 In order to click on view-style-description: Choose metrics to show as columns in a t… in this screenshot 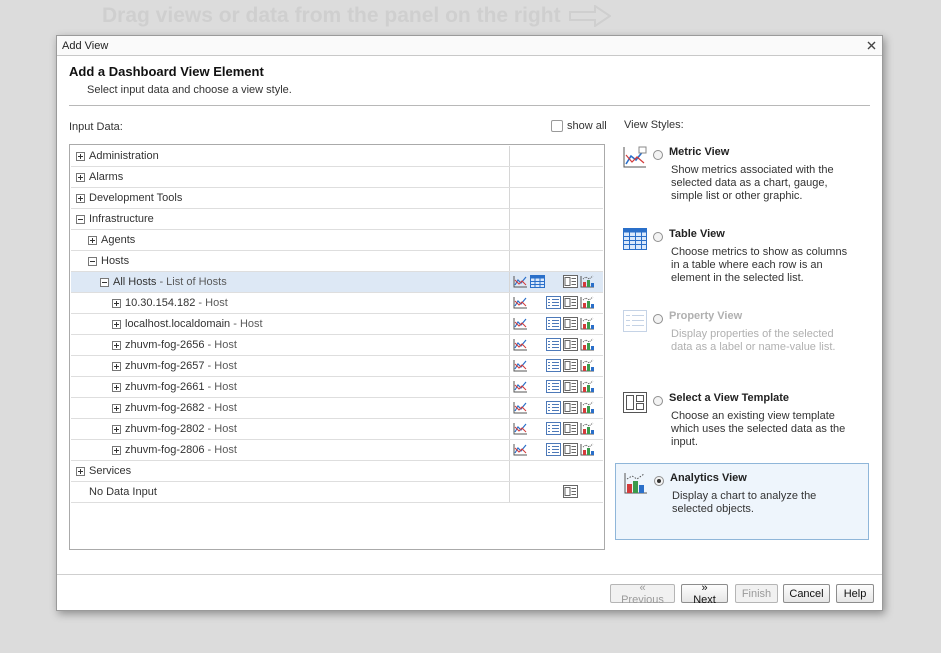, I will do `click(759, 265)`.